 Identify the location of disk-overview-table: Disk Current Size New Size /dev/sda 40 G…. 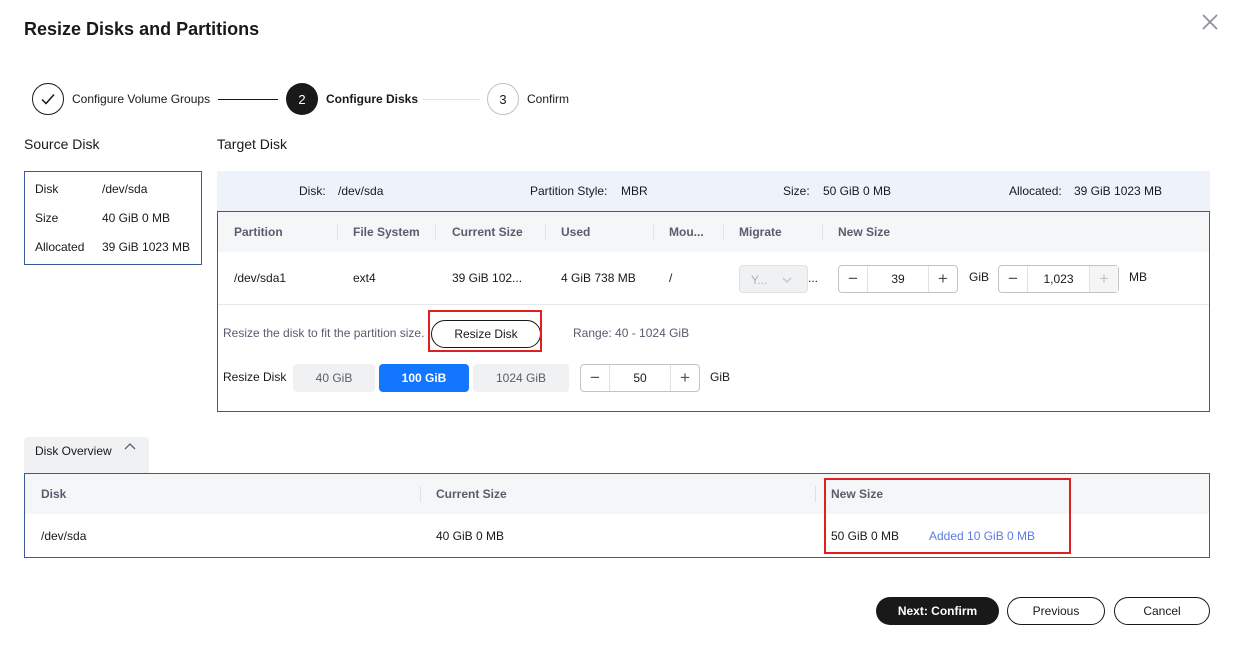
(617, 515).